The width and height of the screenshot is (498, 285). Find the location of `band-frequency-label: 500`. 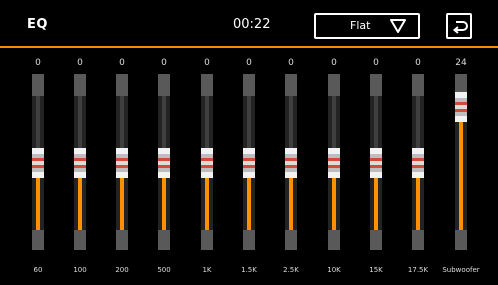

band-frequency-label: 500 is located at coordinates (164, 270).